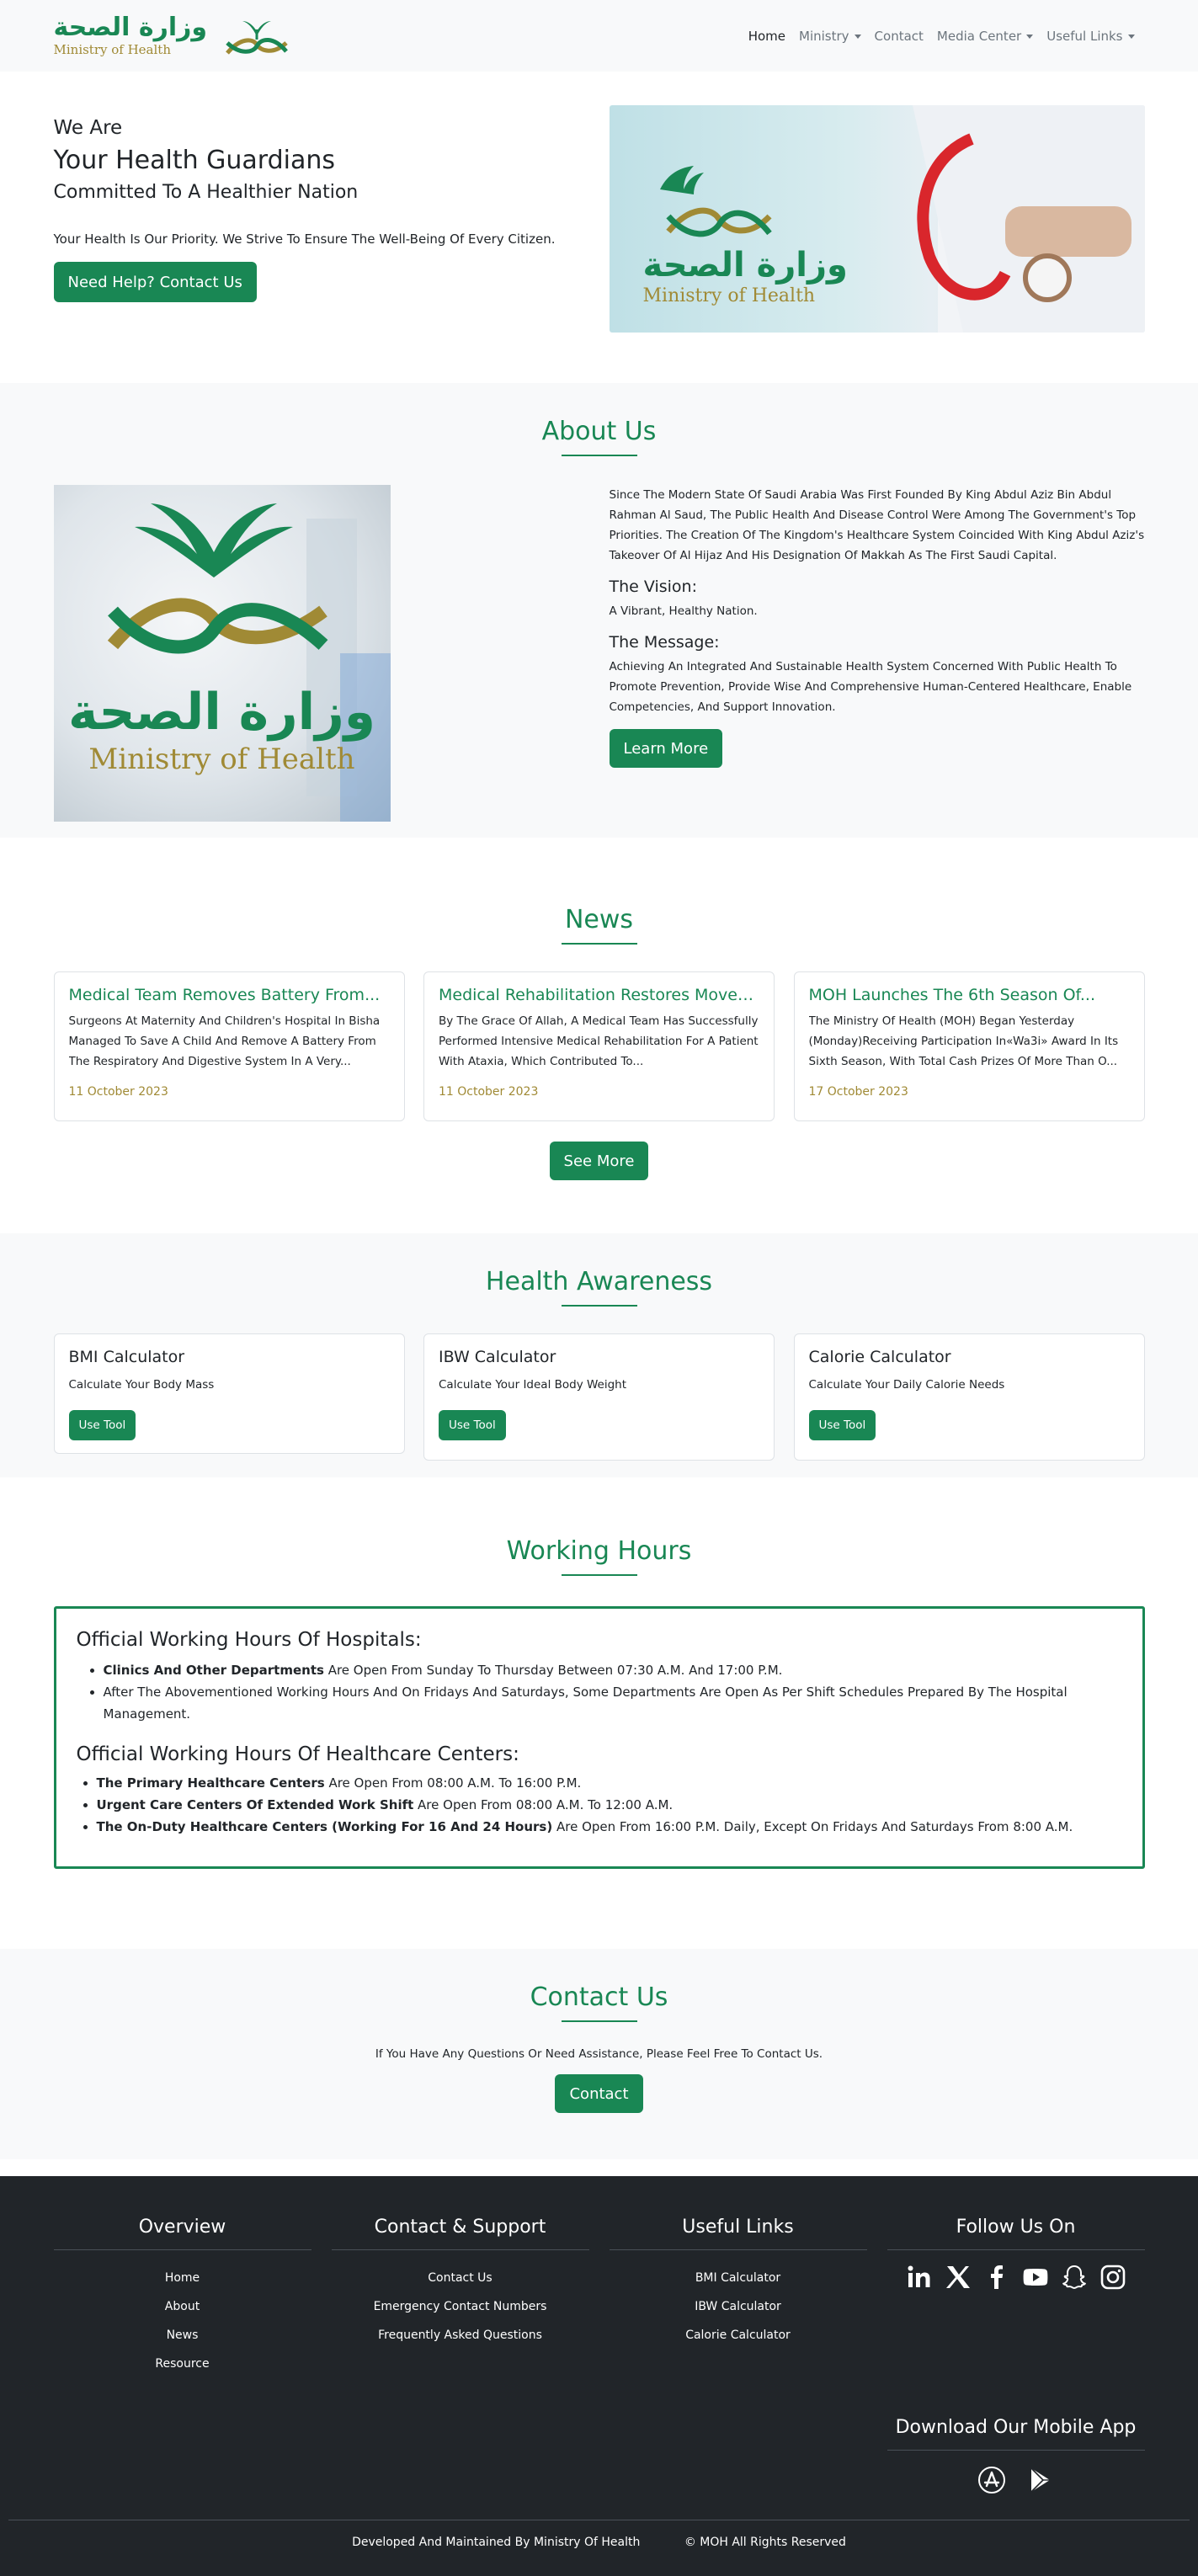 Image resolution: width=1198 pixels, height=2576 pixels. I want to click on social-icons, so click(1016, 2278).